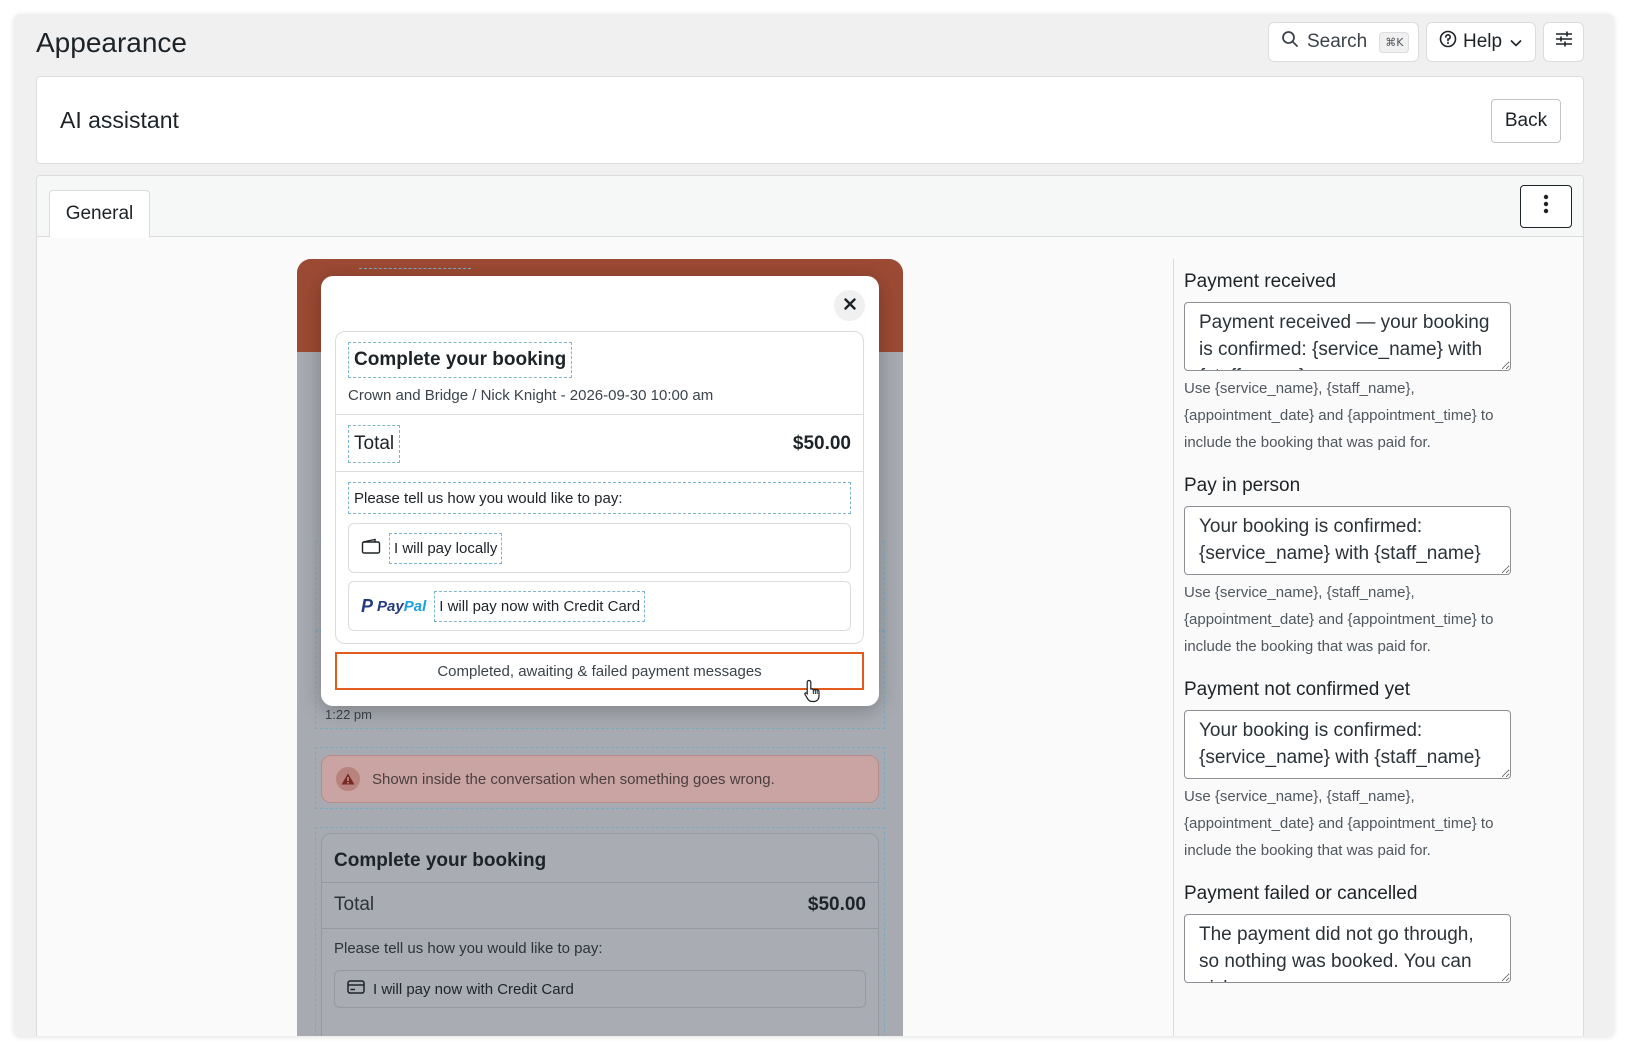  I want to click on credit-card-icon, so click(356, 989).